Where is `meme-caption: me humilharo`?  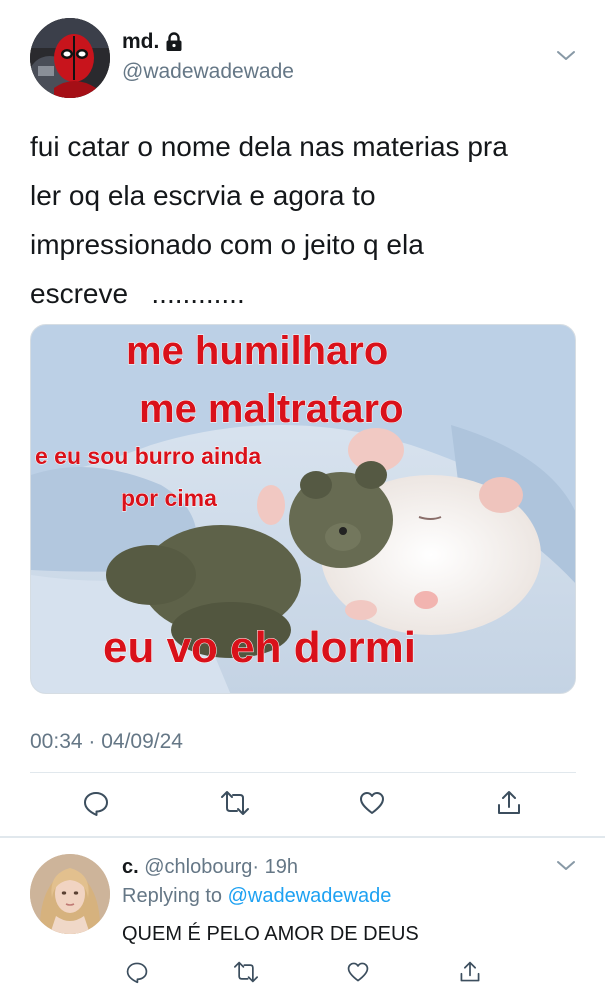 meme-caption: me humilharo is located at coordinates (257, 351).